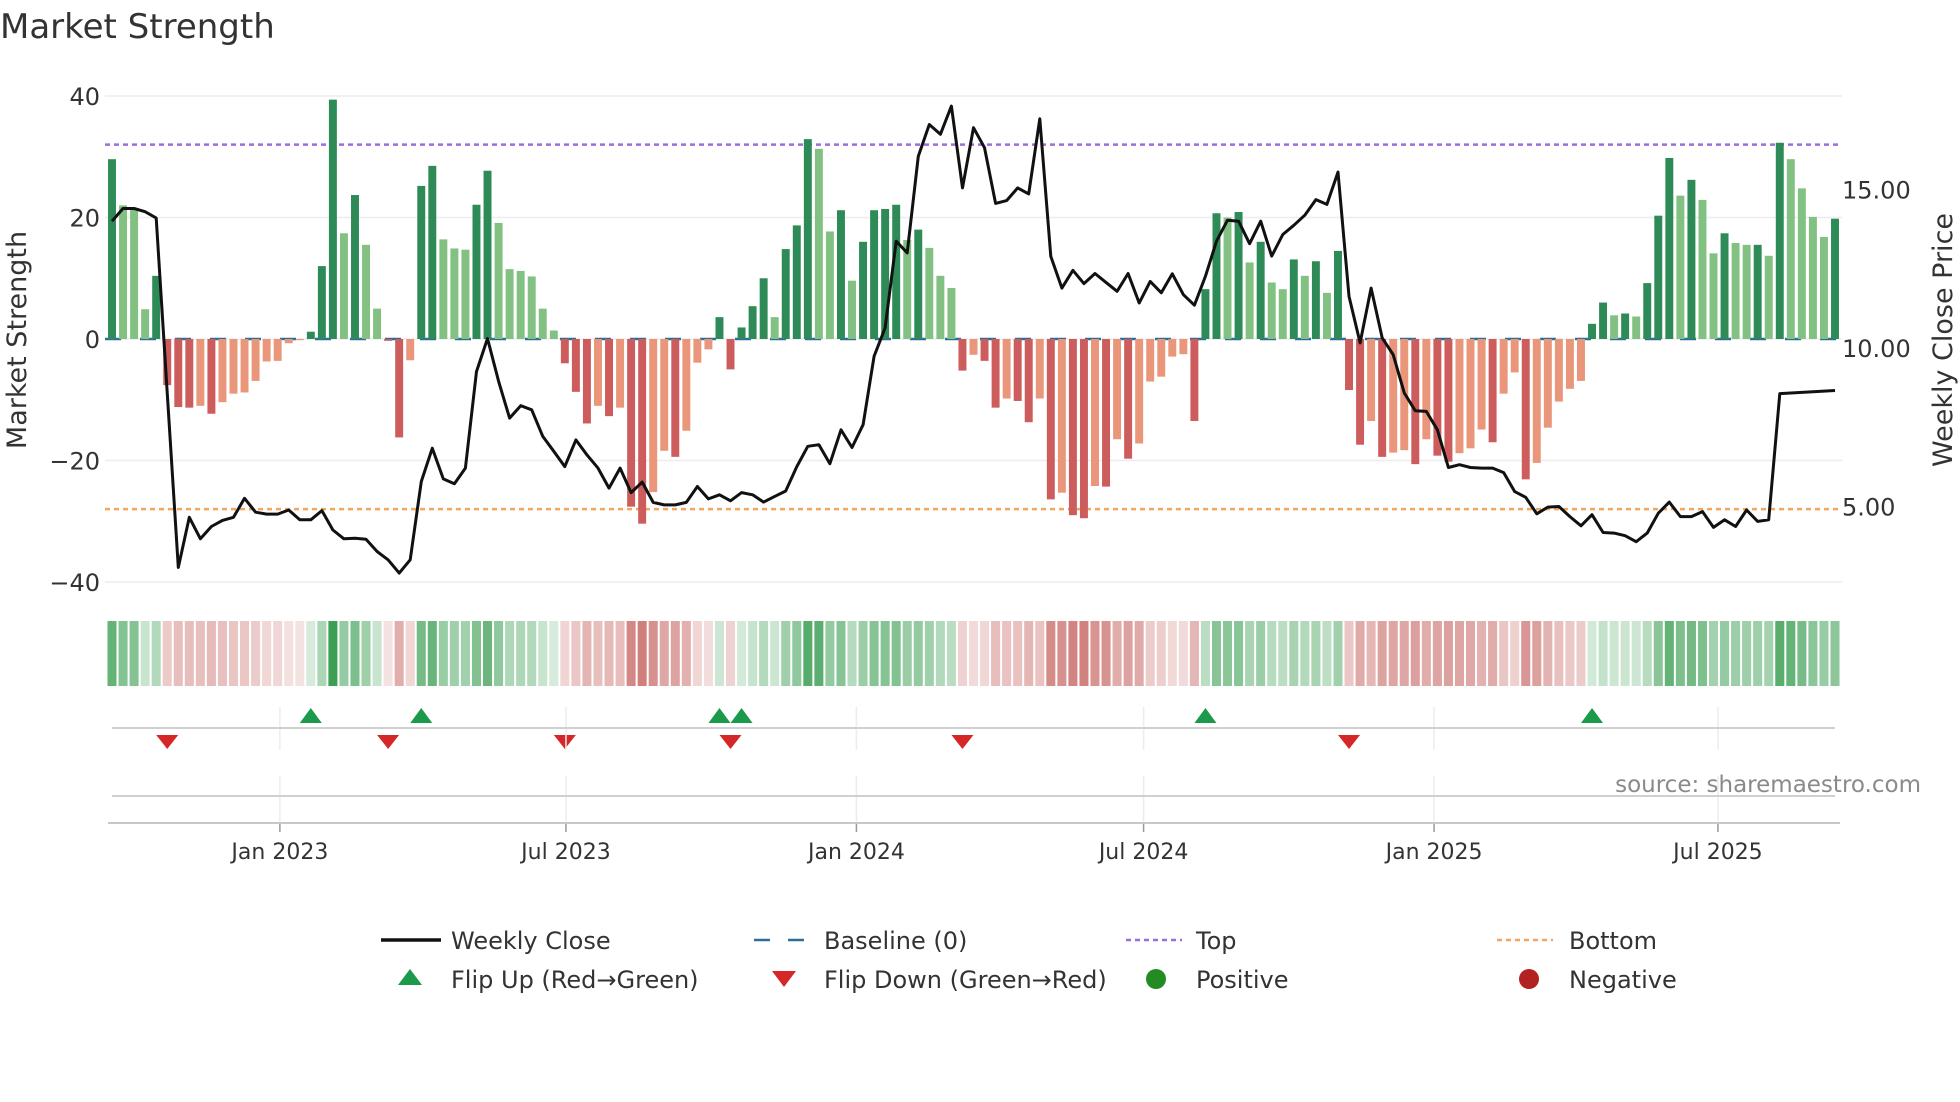 This screenshot has width=1960, height=1102. What do you see at coordinates (410, 977) in the screenshot?
I see `legend-flip-up-icon` at bounding box center [410, 977].